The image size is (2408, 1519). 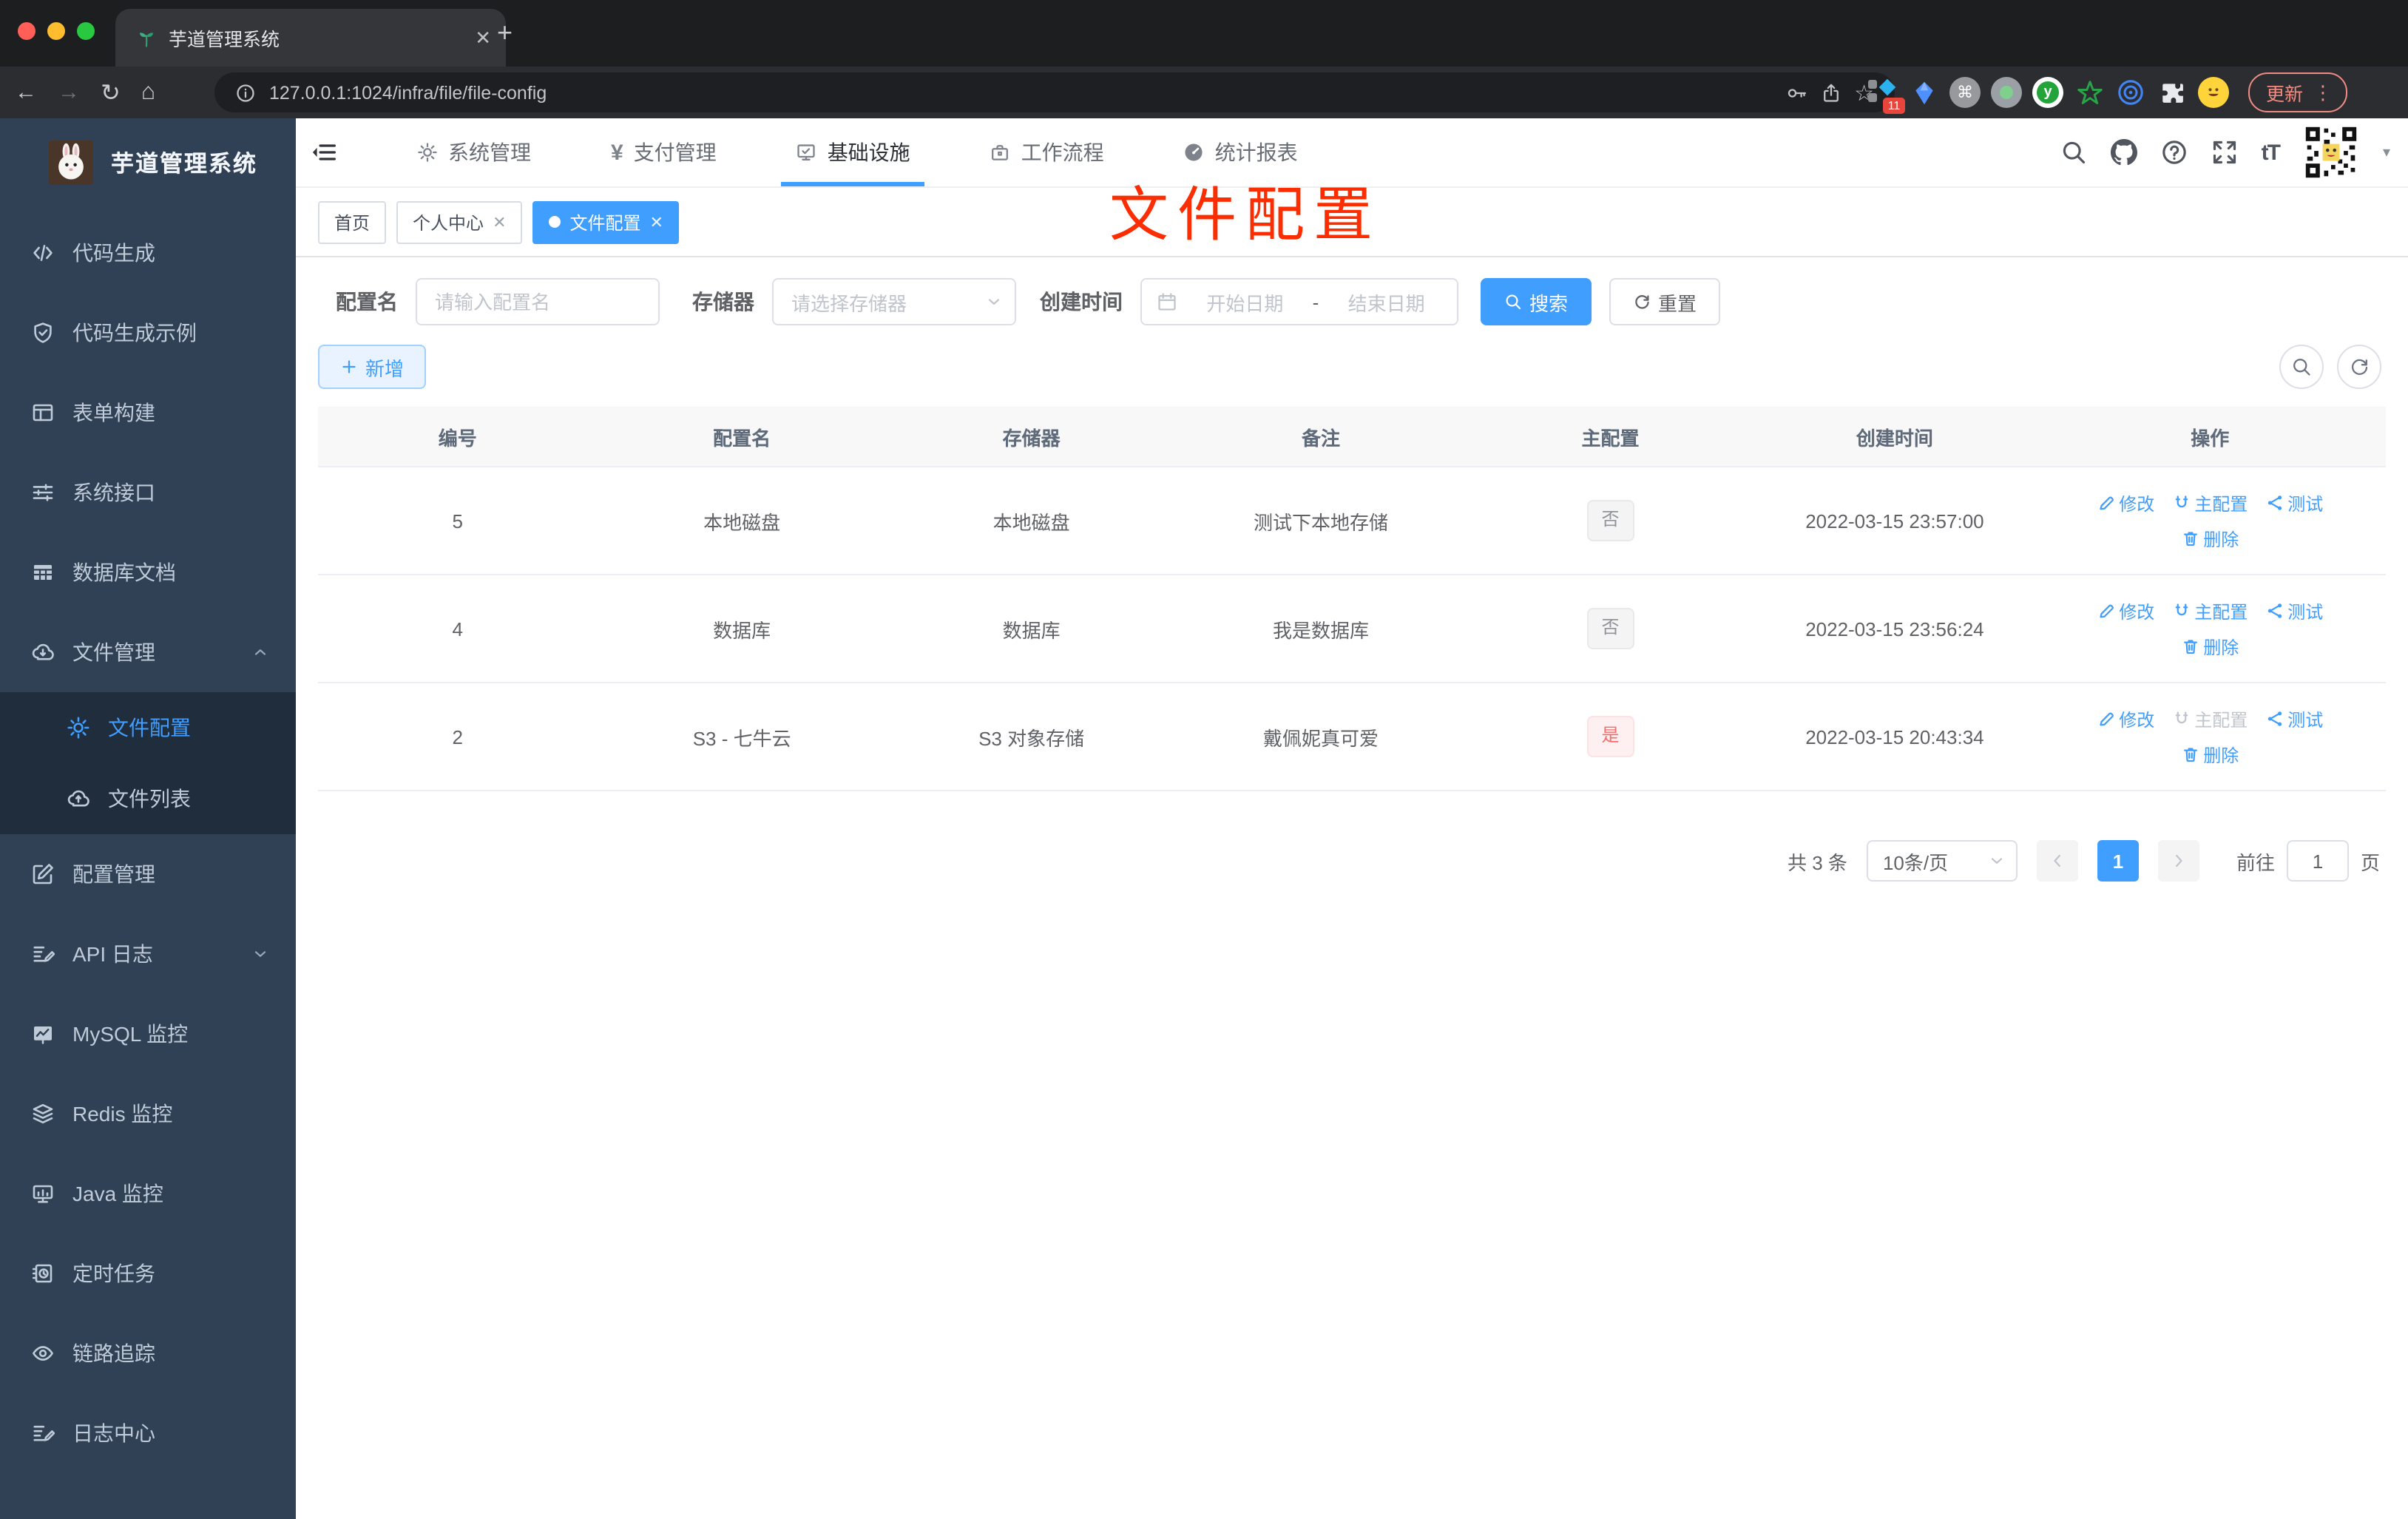 What do you see at coordinates (459, 221) in the screenshot?
I see `page-tab-profile: 个人中心 ✕` at bounding box center [459, 221].